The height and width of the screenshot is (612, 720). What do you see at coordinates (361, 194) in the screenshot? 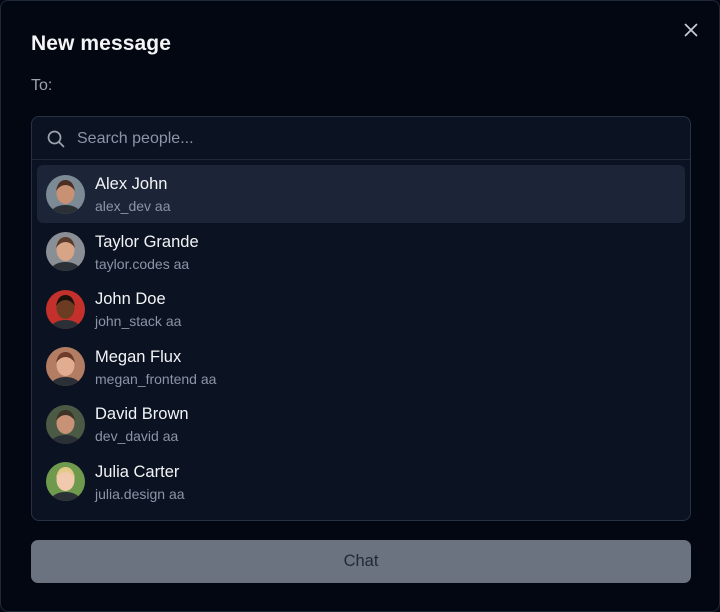
I see `person-row: Alex John alex_dev aa` at bounding box center [361, 194].